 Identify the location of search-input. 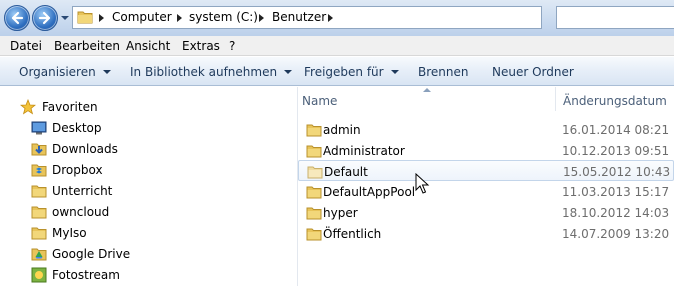
(615, 17).